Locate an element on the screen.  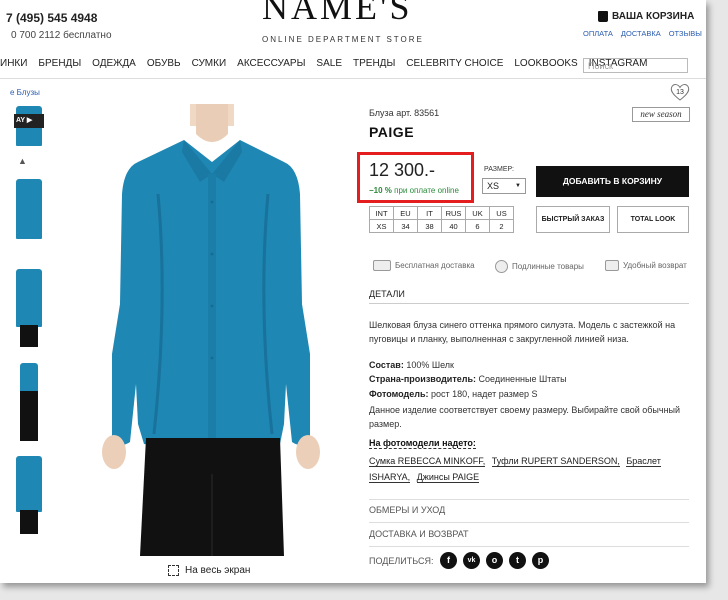
size-table-cell: 38 is located at coordinates (429, 226).